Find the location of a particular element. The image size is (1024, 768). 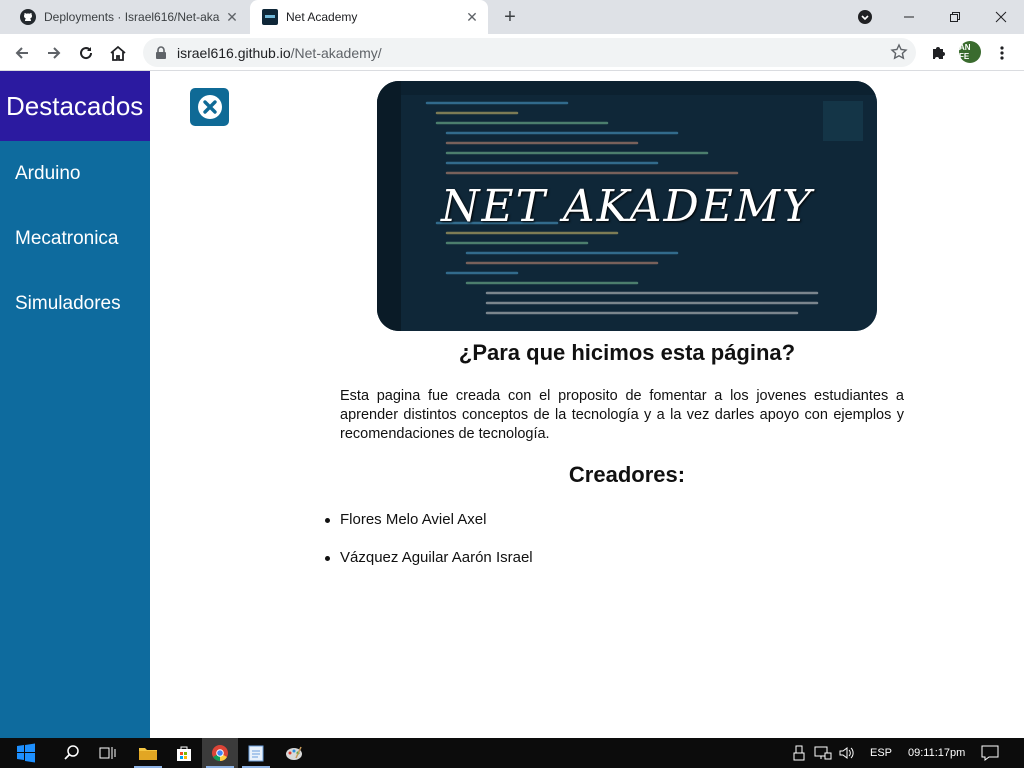

sidebar-item-arduino: Arduino is located at coordinates (75, 173).